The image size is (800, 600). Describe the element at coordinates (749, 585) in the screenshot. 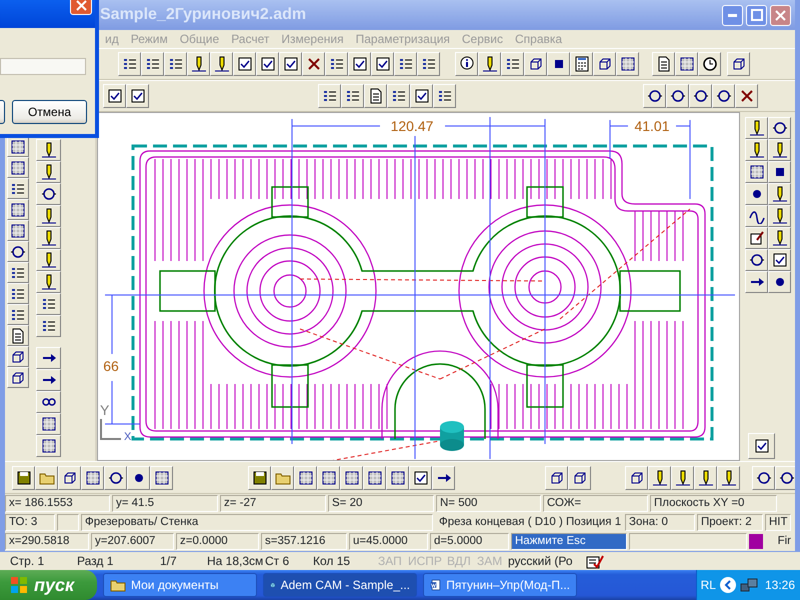

I see `network-icon` at that location.